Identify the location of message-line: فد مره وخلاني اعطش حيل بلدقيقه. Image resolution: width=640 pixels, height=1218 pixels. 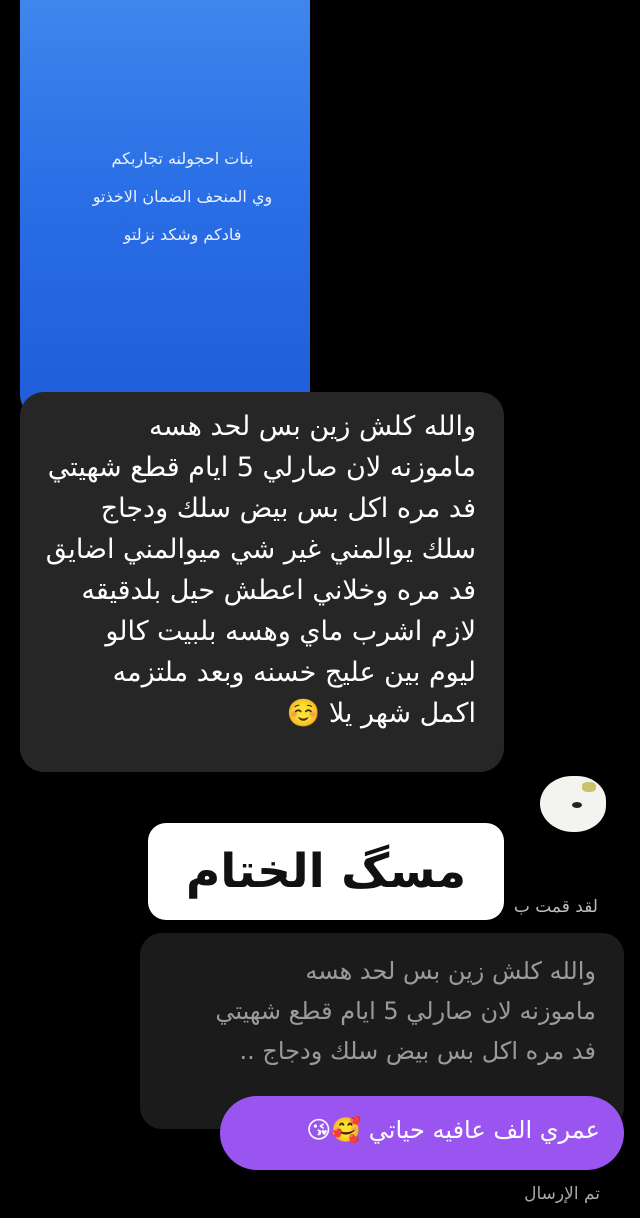
(278, 590).